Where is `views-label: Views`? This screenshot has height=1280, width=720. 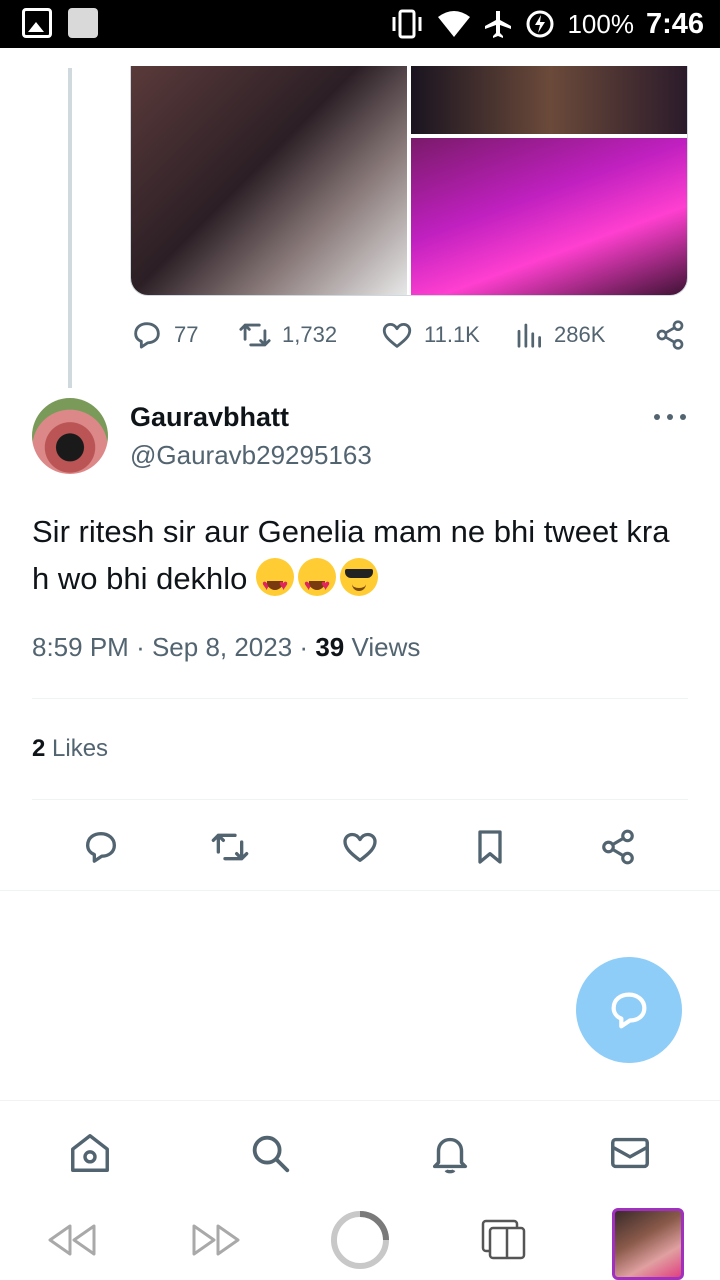
views-label: Views is located at coordinates (385, 647).